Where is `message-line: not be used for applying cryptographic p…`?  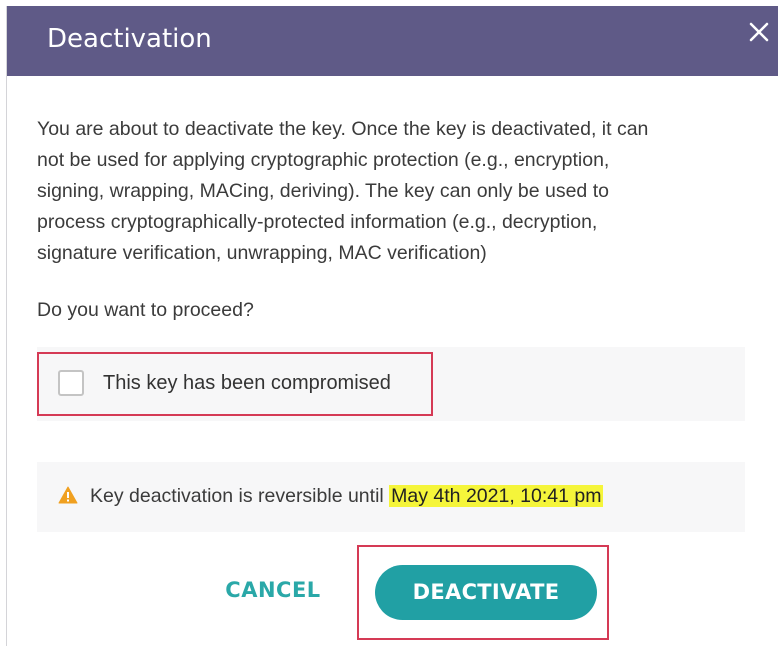
message-line: not be used for applying cryptographic p… is located at coordinates (323, 160).